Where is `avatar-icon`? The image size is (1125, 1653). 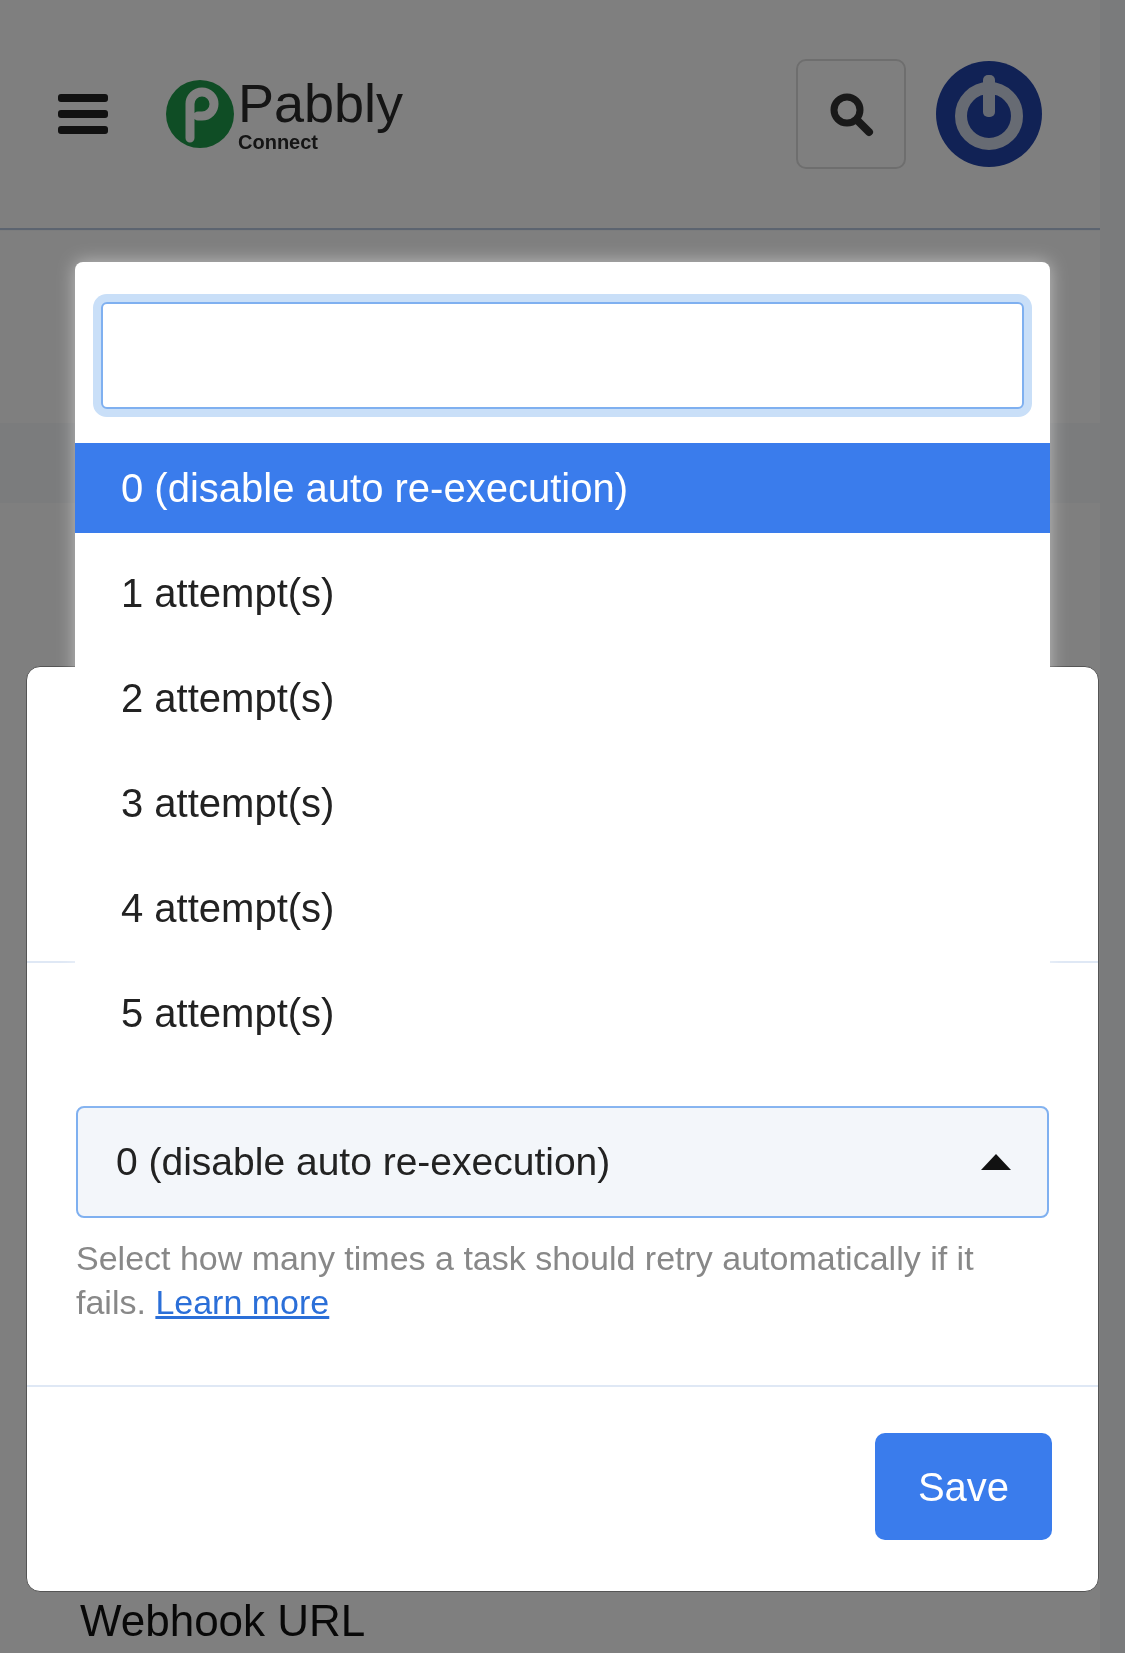
avatar-icon is located at coordinates (989, 114).